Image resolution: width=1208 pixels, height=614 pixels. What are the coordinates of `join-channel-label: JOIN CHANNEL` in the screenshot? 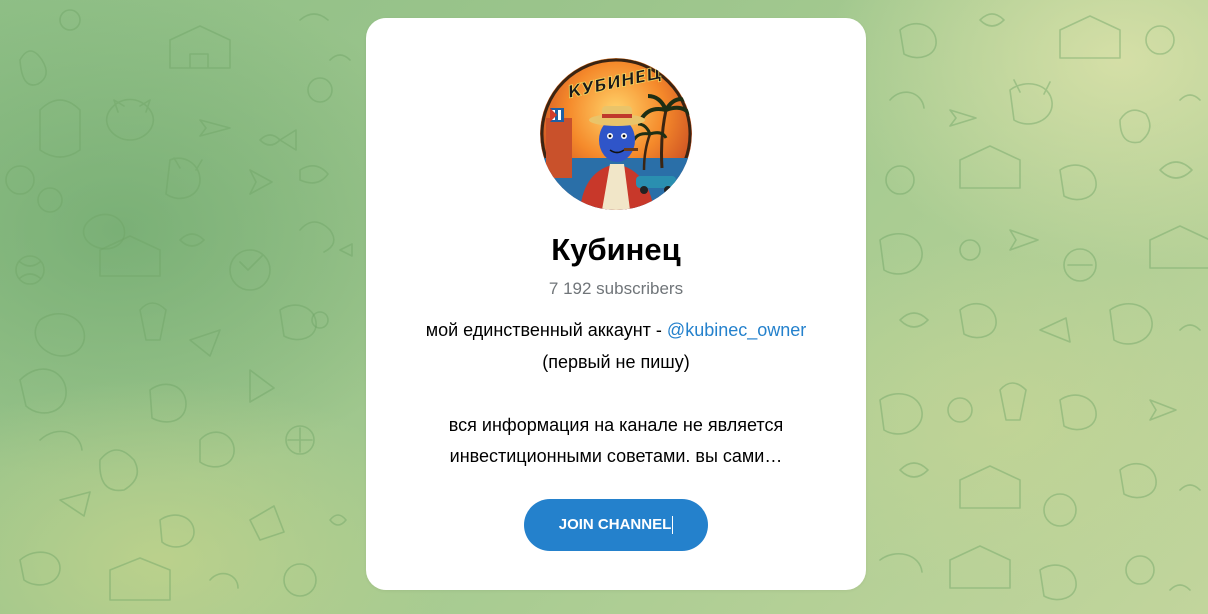 It's located at (615, 524).